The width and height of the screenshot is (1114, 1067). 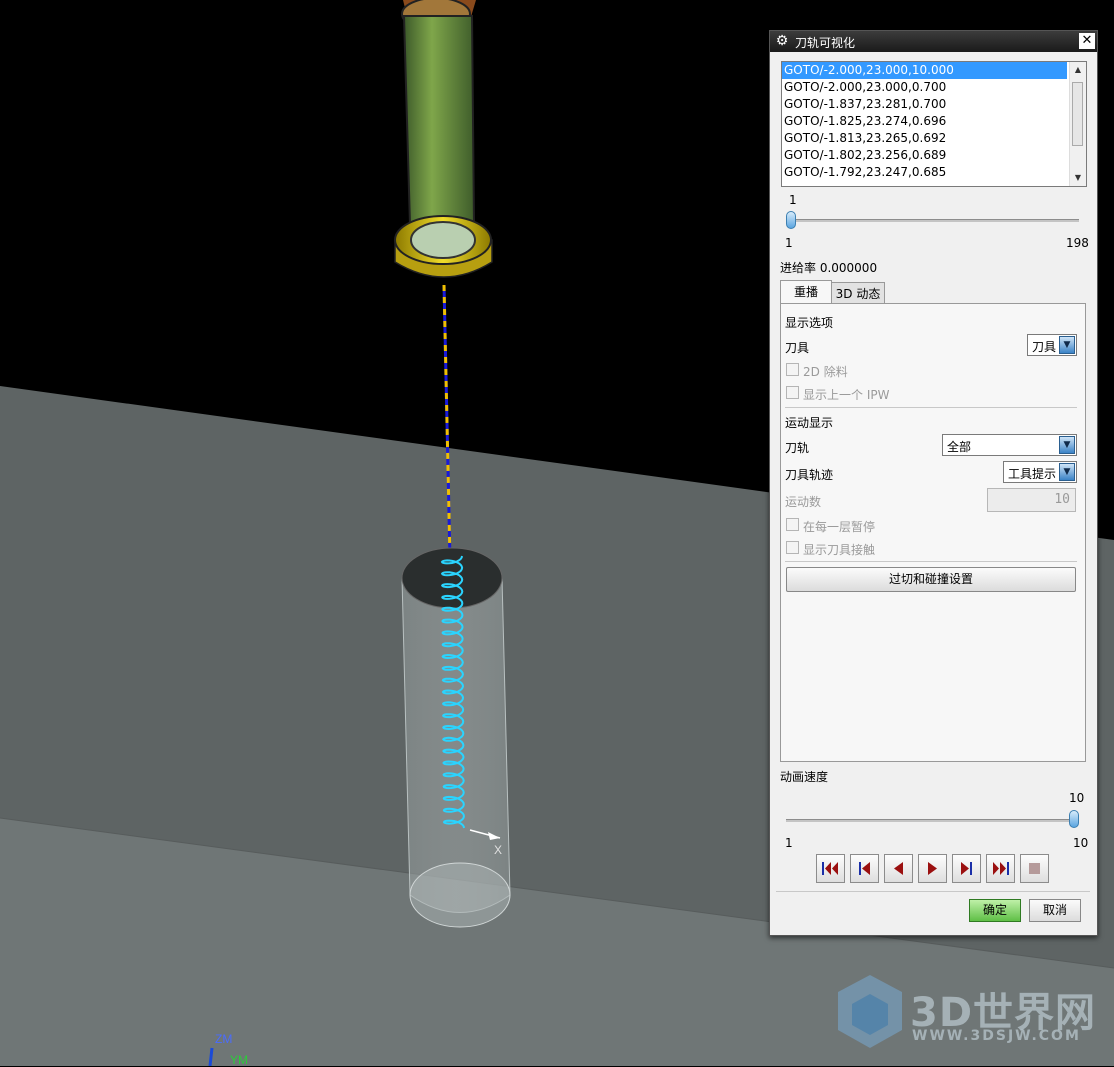 I want to click on cancel-button: 取消, so click(x=1055, y=910).